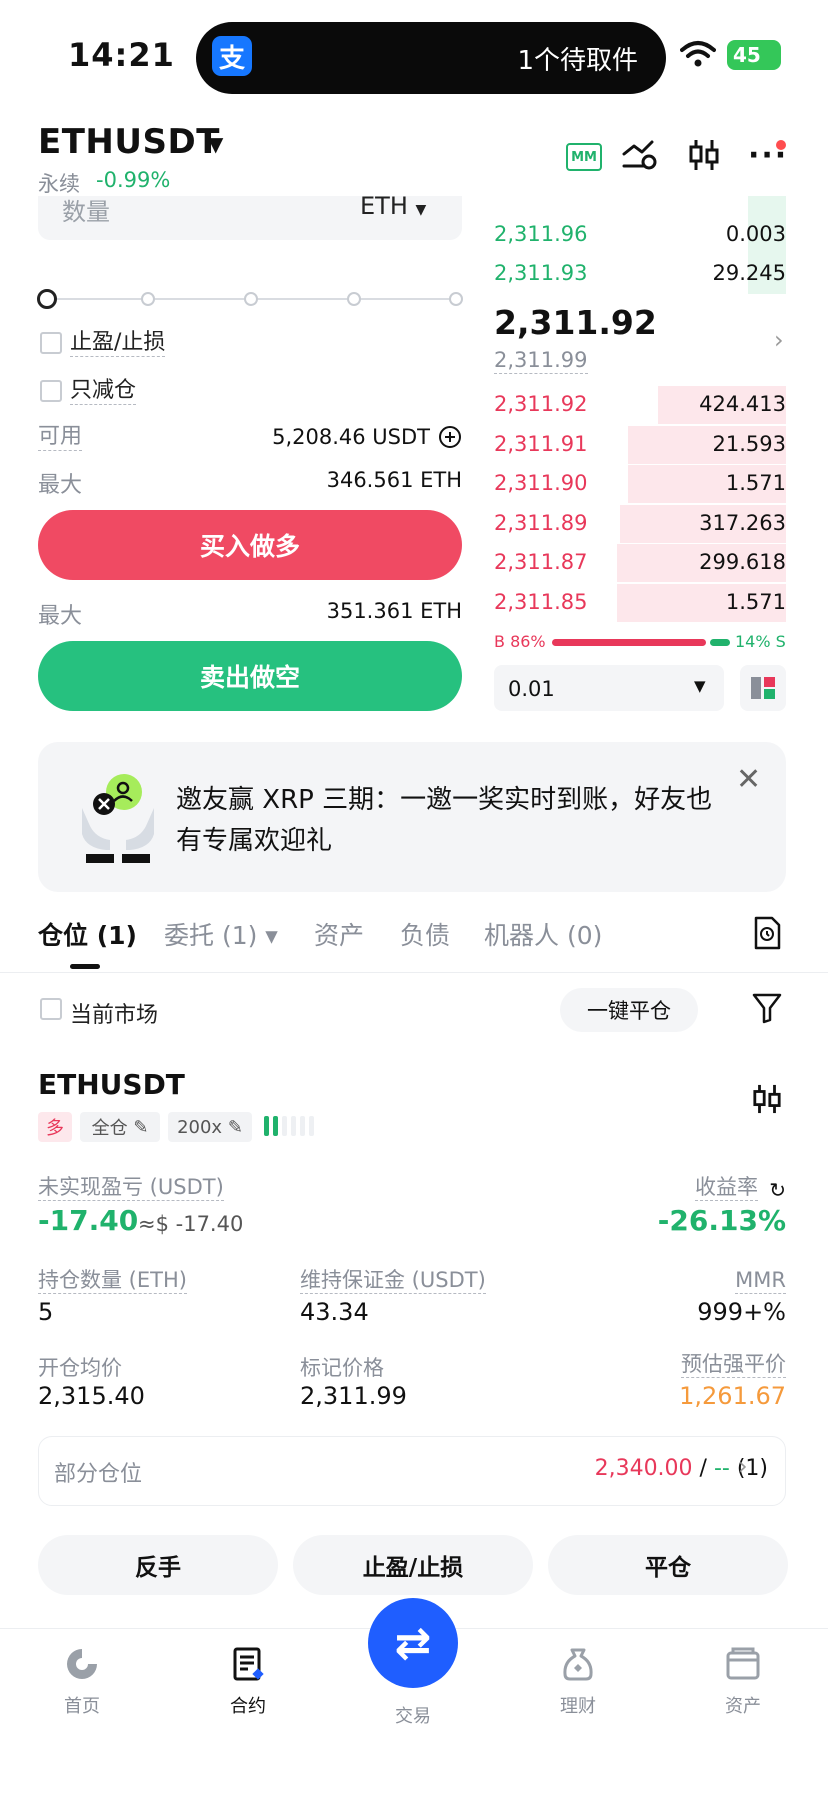 The height and width of the screenshot is (1795, 828). I want to click on quantity-unit-select: ETH ▼, so click(393, 206).